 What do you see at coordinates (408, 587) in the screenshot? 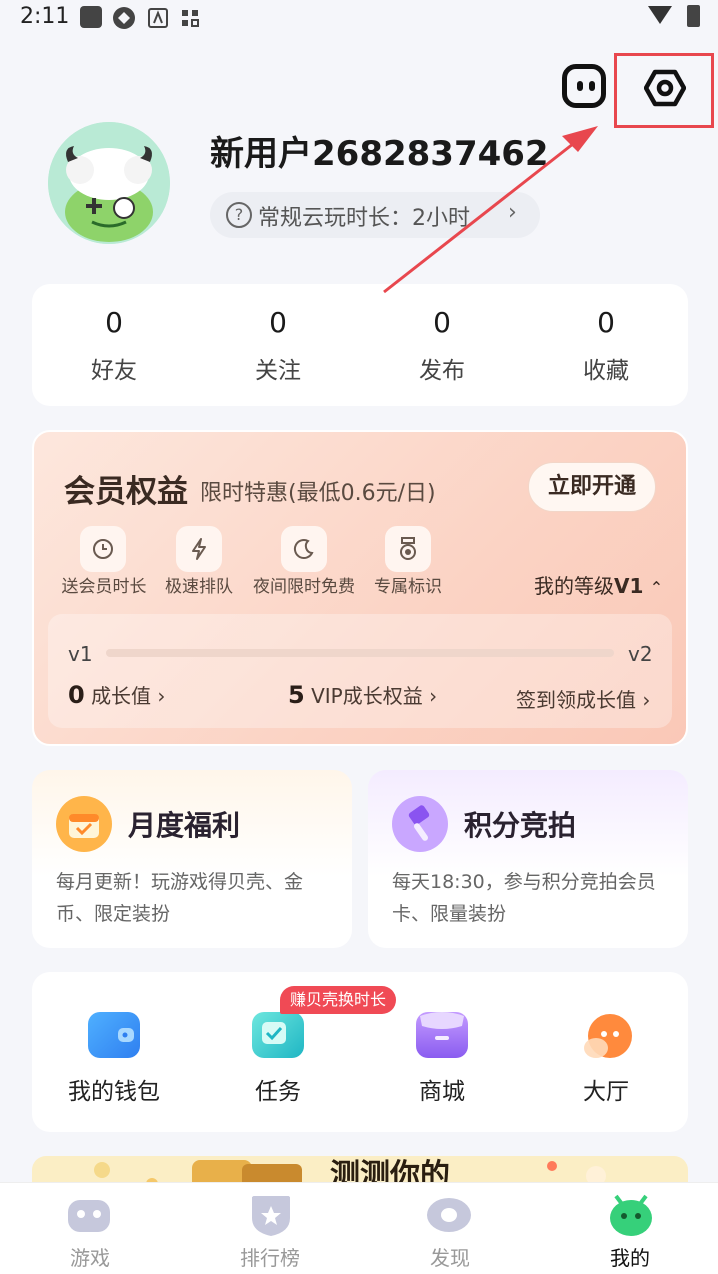
I see `perk-label: 专属标识` at bounding box center [408, 587].